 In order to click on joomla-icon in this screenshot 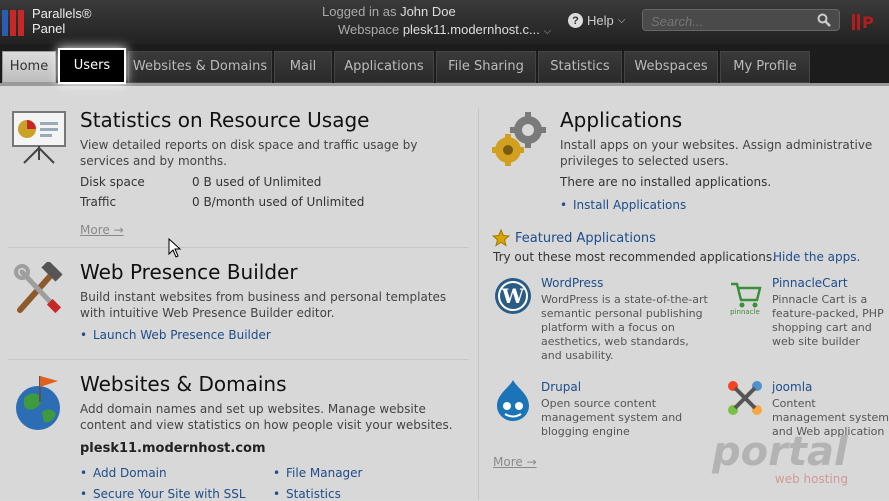, I will do `click(745, 398)`.